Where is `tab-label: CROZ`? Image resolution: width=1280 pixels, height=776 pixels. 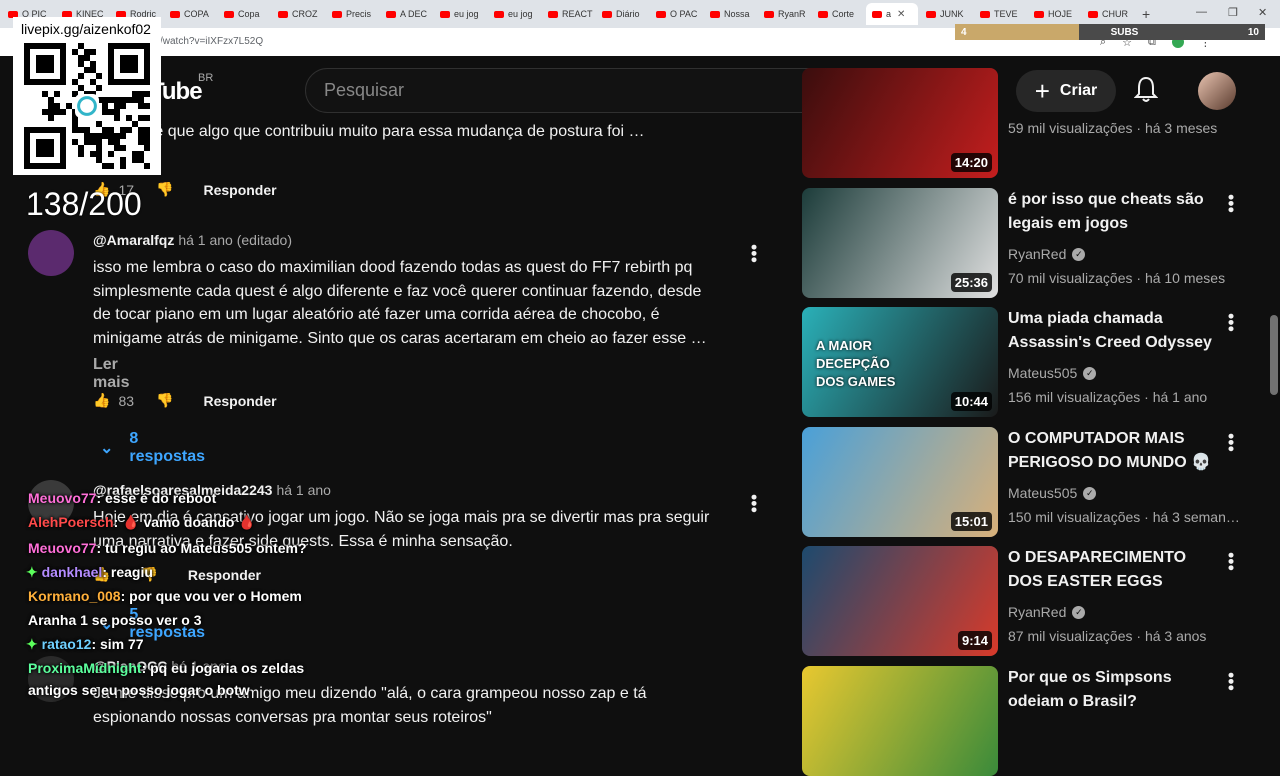 tab-label: CROZ is located at coordinates (305, 14).